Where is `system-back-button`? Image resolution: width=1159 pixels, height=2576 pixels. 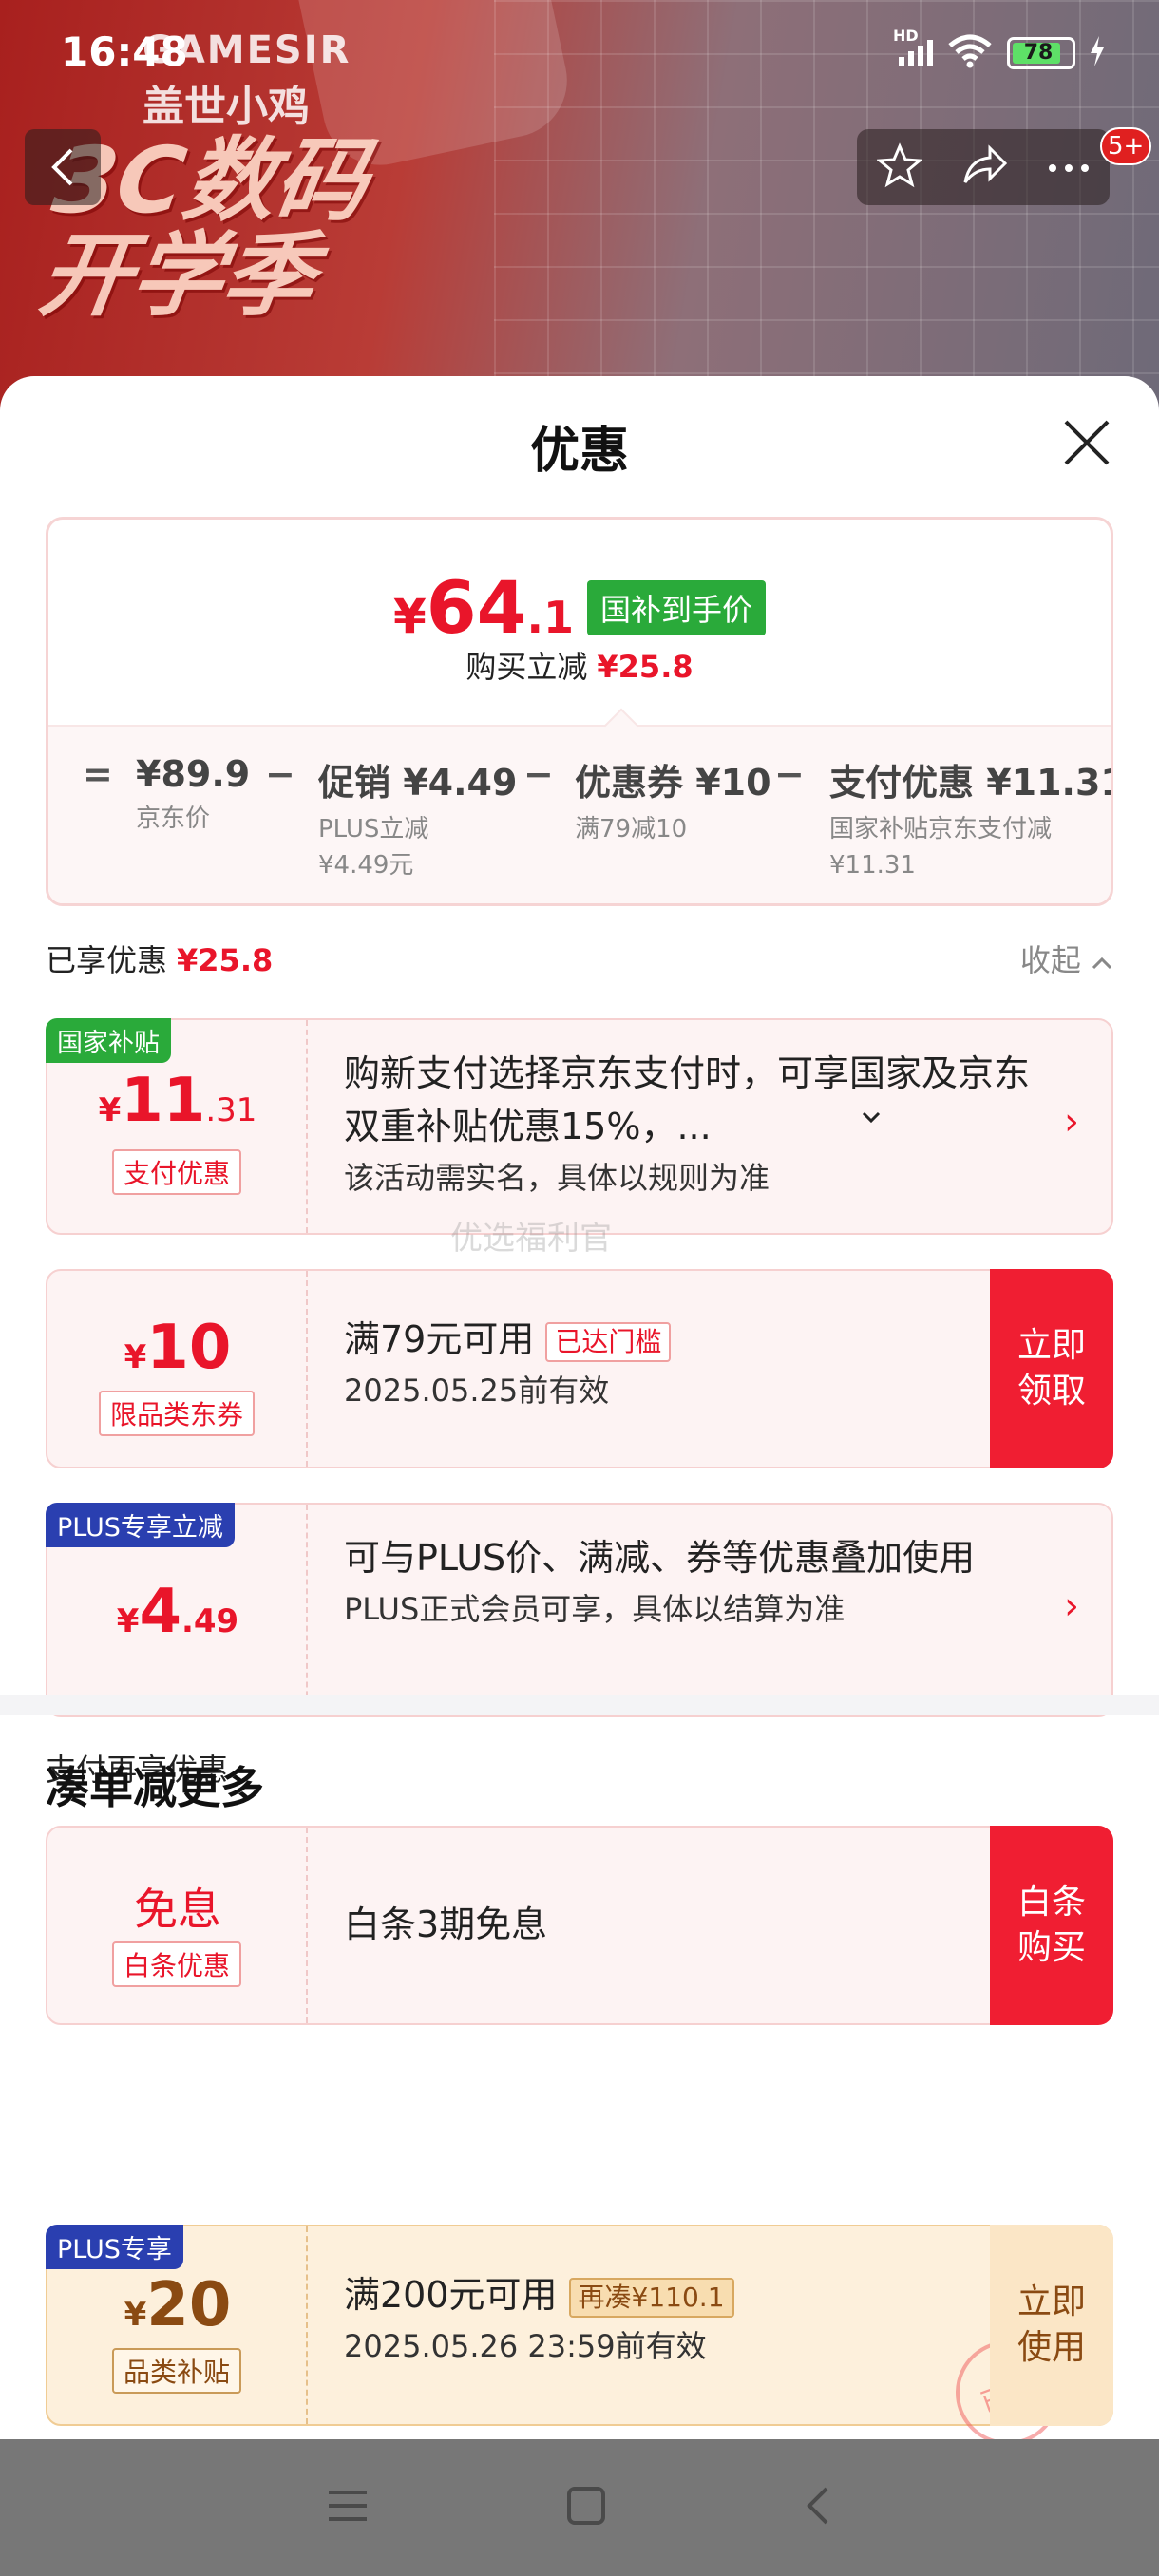
system-back-button is located at coordinates (818, 2507).